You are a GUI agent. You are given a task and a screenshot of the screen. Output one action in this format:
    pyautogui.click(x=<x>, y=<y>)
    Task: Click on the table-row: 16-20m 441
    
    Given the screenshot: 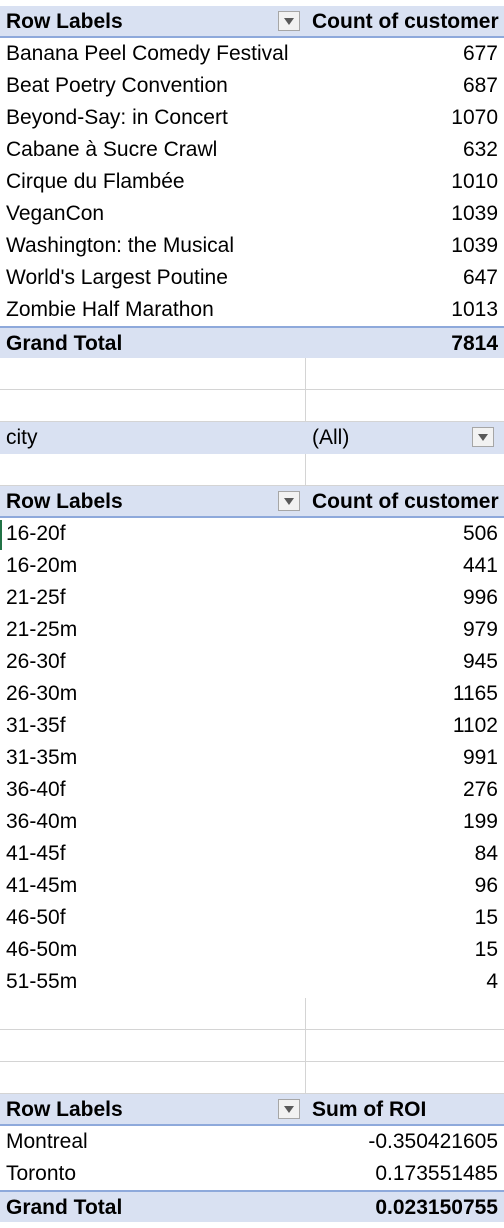 What is the action you would take?
    pyautogui.click(x=252, y=566)
    